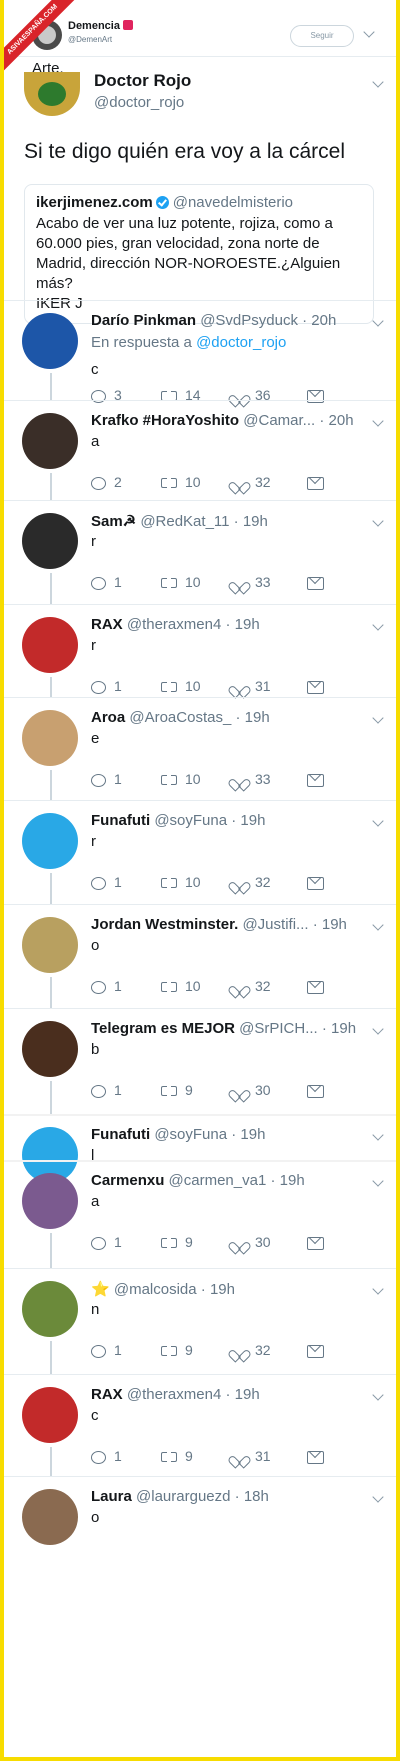 This screenshot has width=400, height=1761. Describe the element at coordinates (155, 1289) in the screenshot. I see `reply-handle: @malcosida` at that location.